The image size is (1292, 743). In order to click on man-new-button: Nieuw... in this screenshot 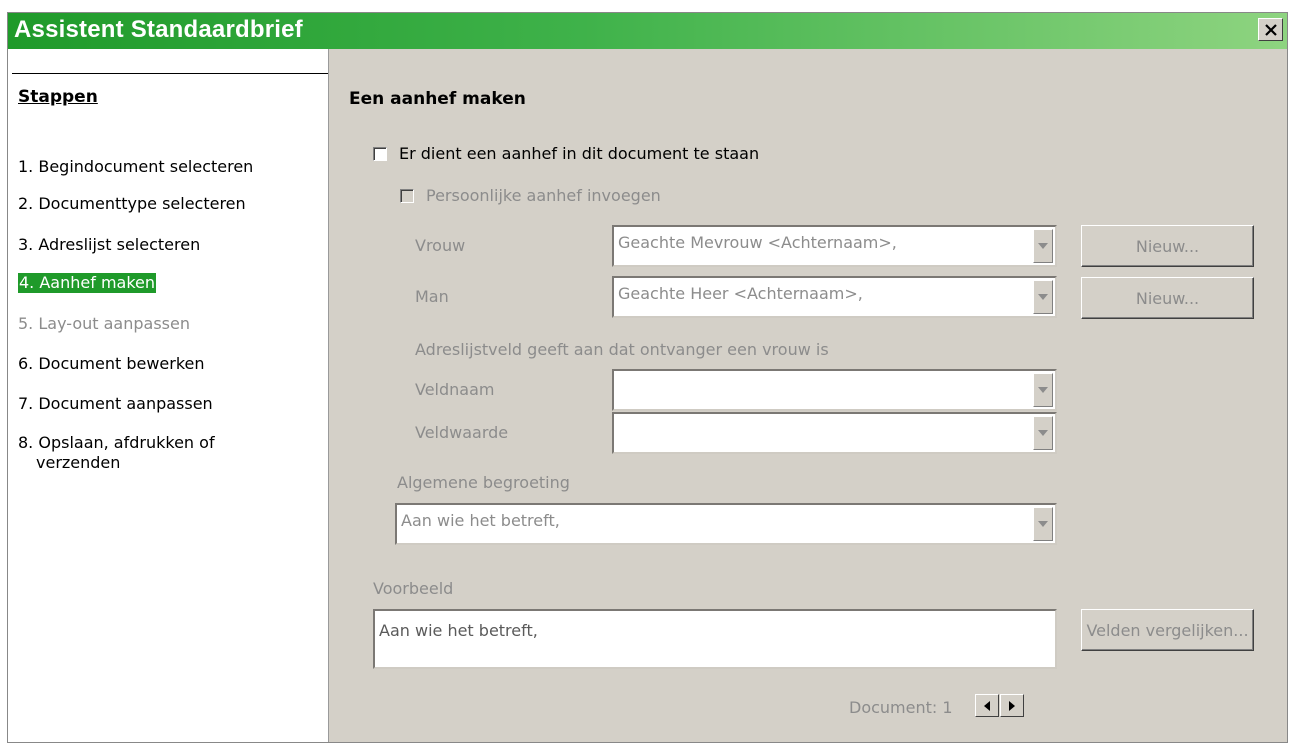, I will do `click(1167, 298)`.